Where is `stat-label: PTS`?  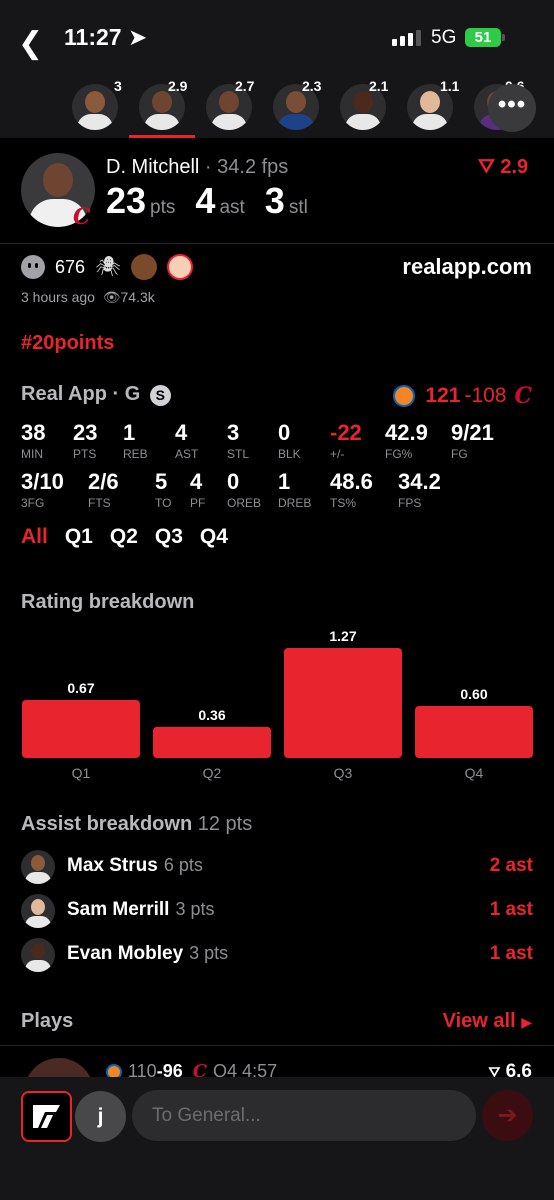 stat-label: PTS is located at coordinates (85, 454).